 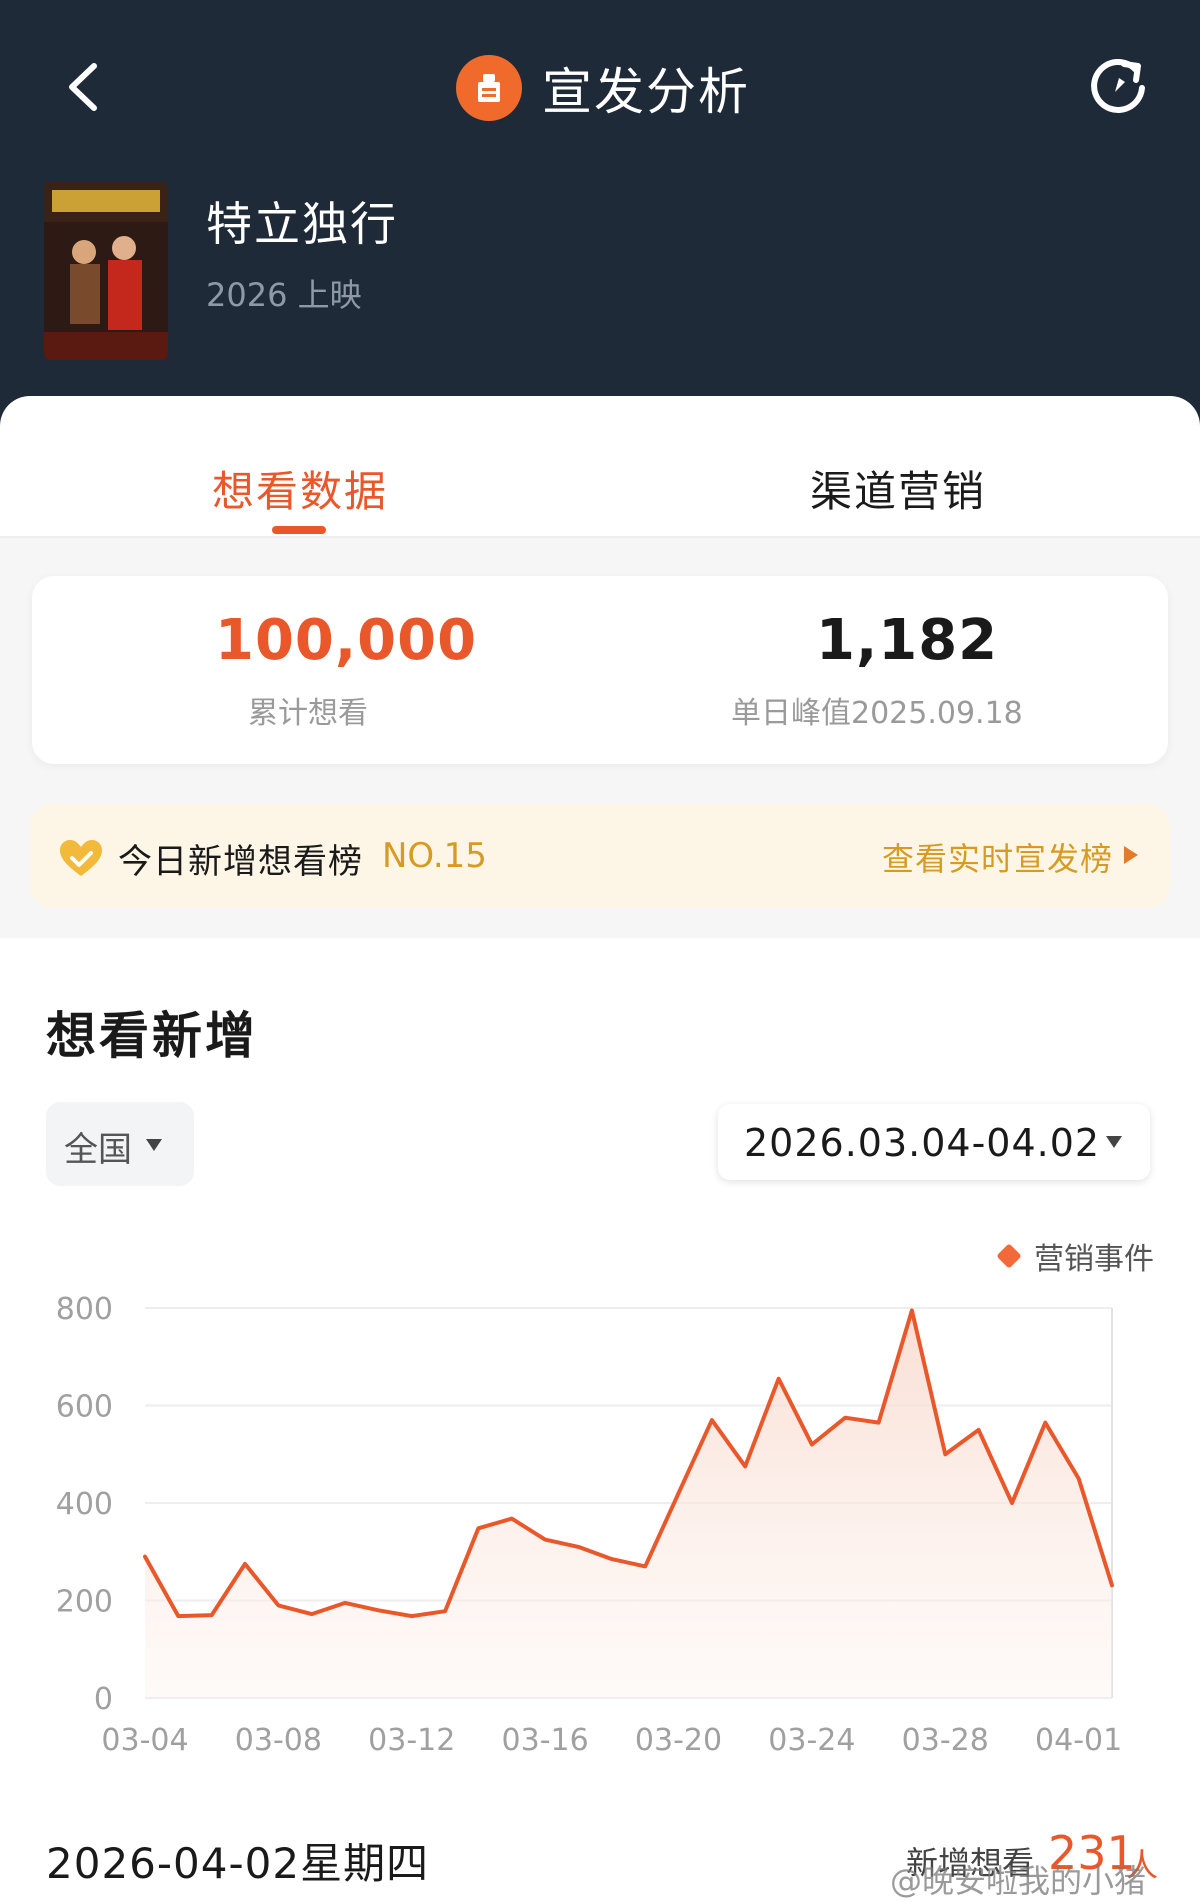 I want to click on peak-label: 单日峰值2025.09.18, so click(x=877, y=713).